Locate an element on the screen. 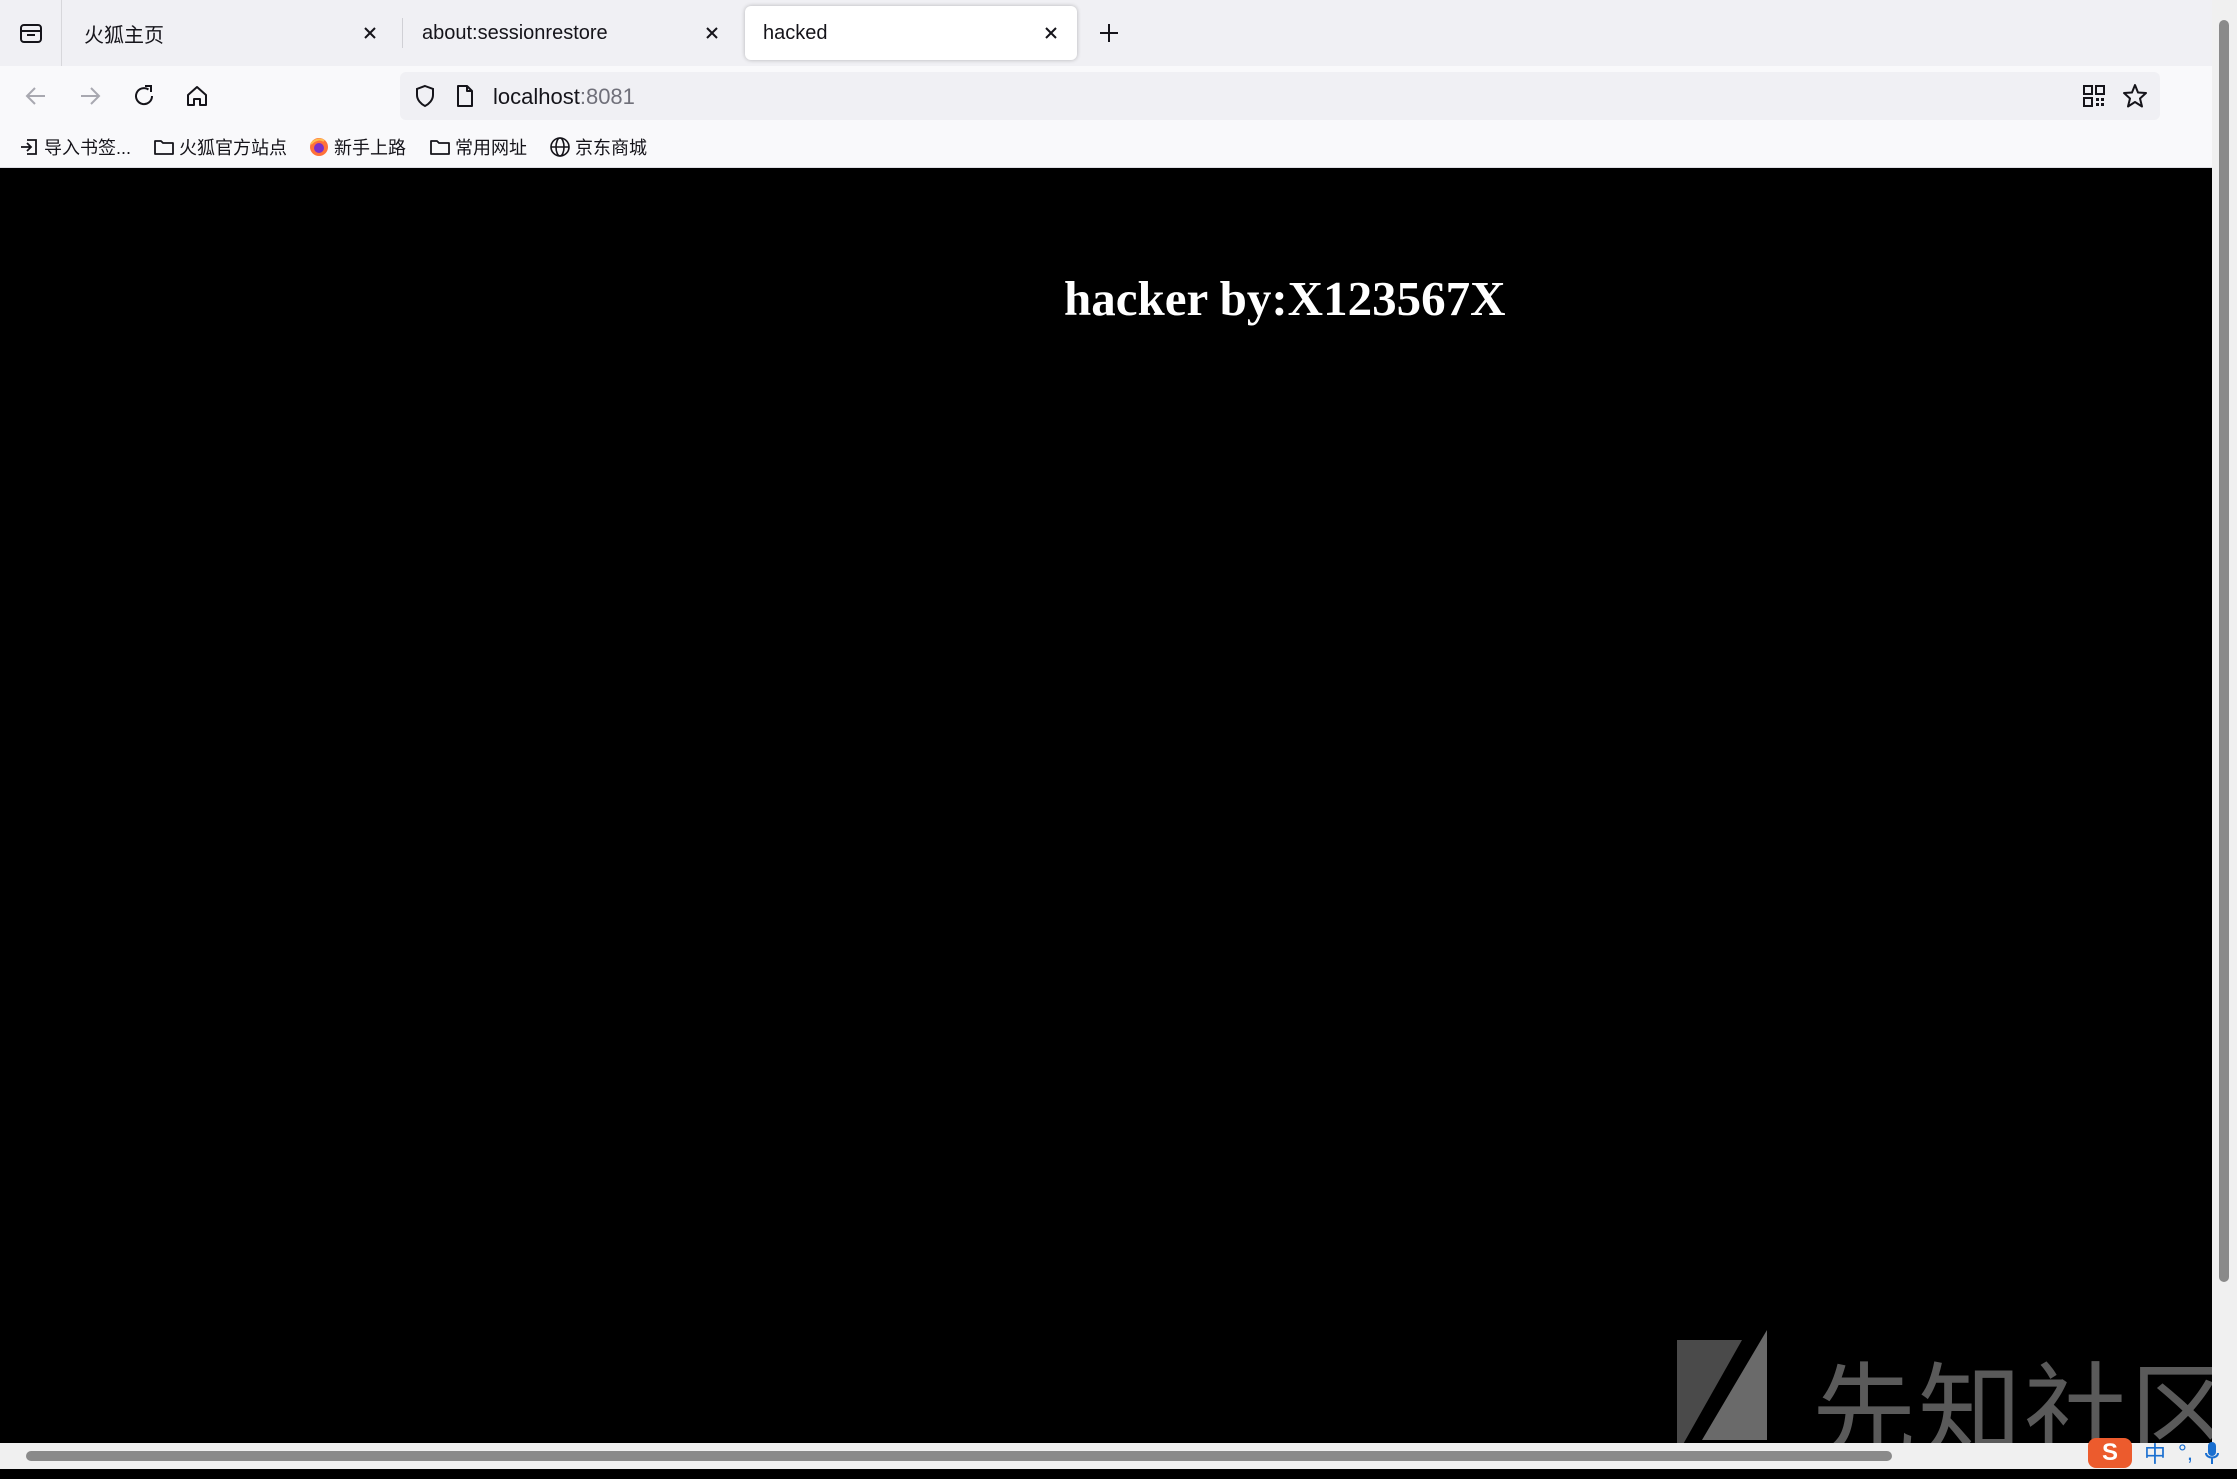  bookmark-label: 常用网址 is located at coordinates (491, 148).